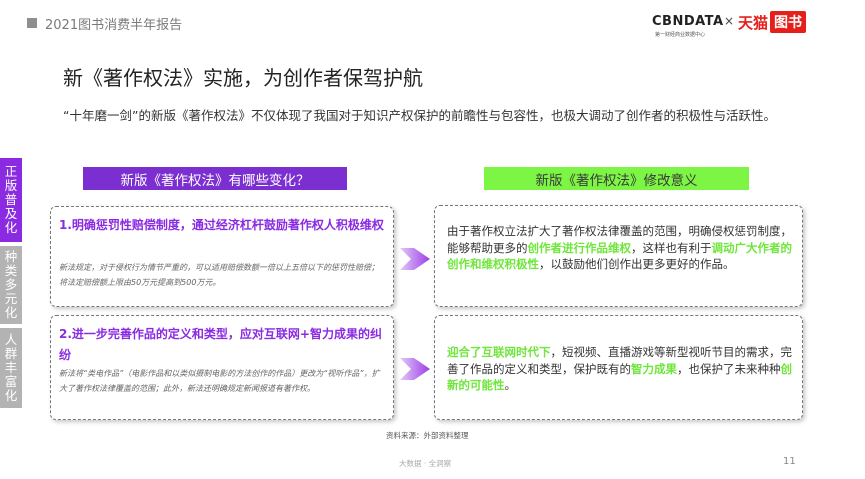 This screenshot has width=865, height=479. Describe the element at coordinates (789, 461) in the screenshot. I see `page-number: 11` at that location.